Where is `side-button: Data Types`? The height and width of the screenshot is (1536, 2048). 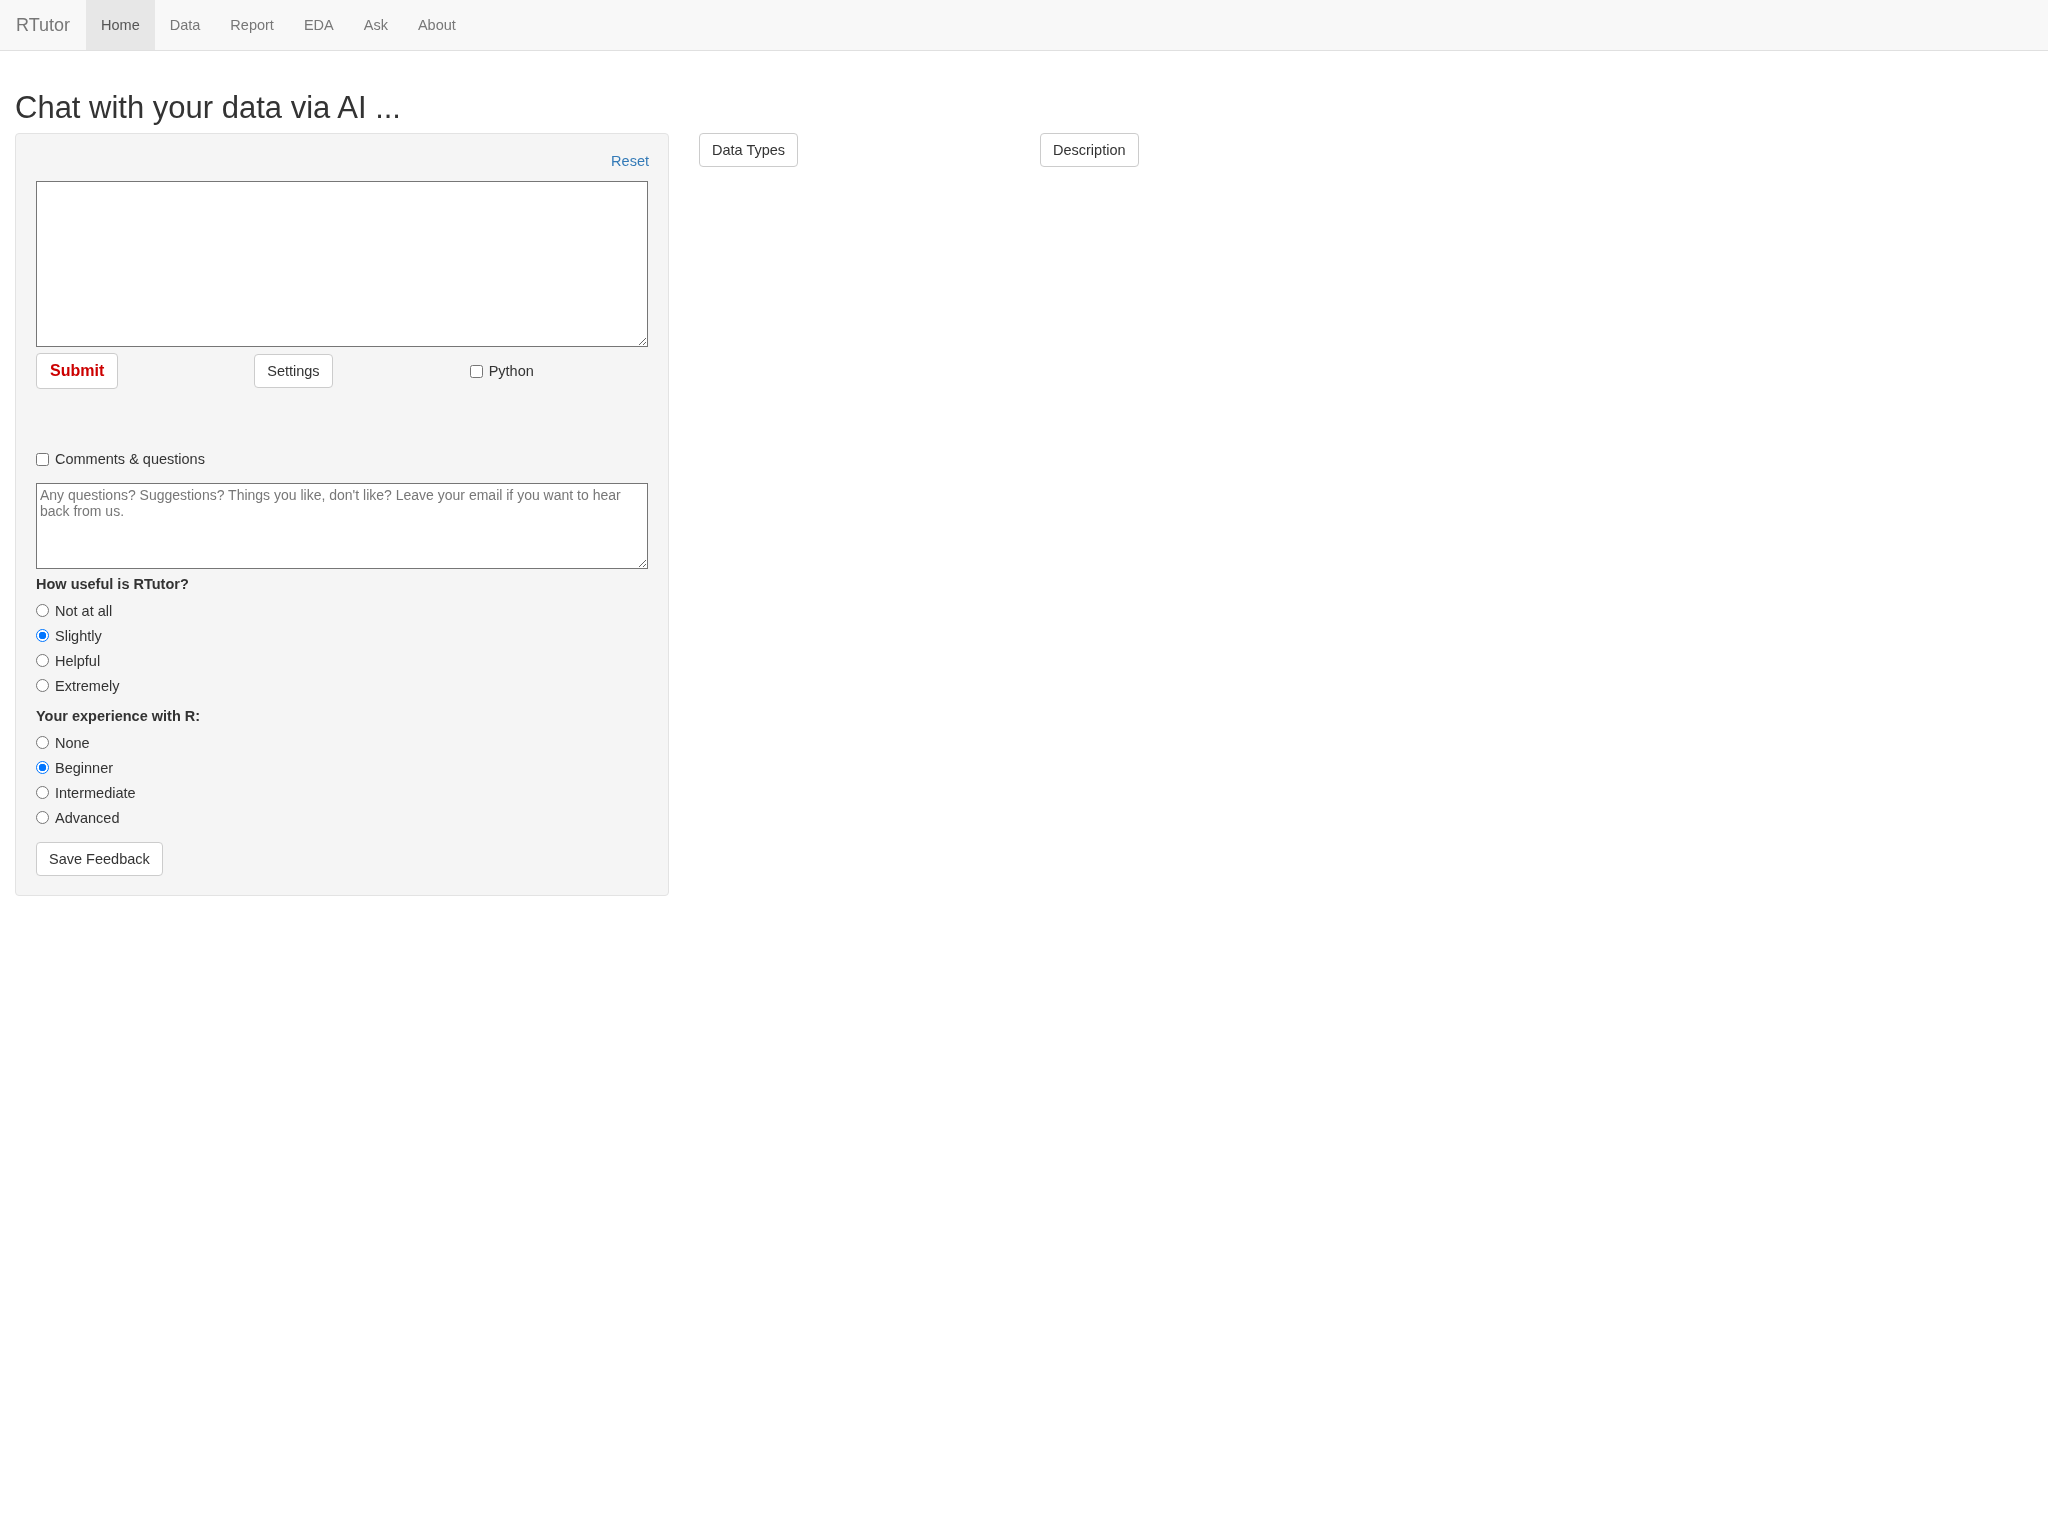 side-button: Data Types is located at coordinates (749, 150).